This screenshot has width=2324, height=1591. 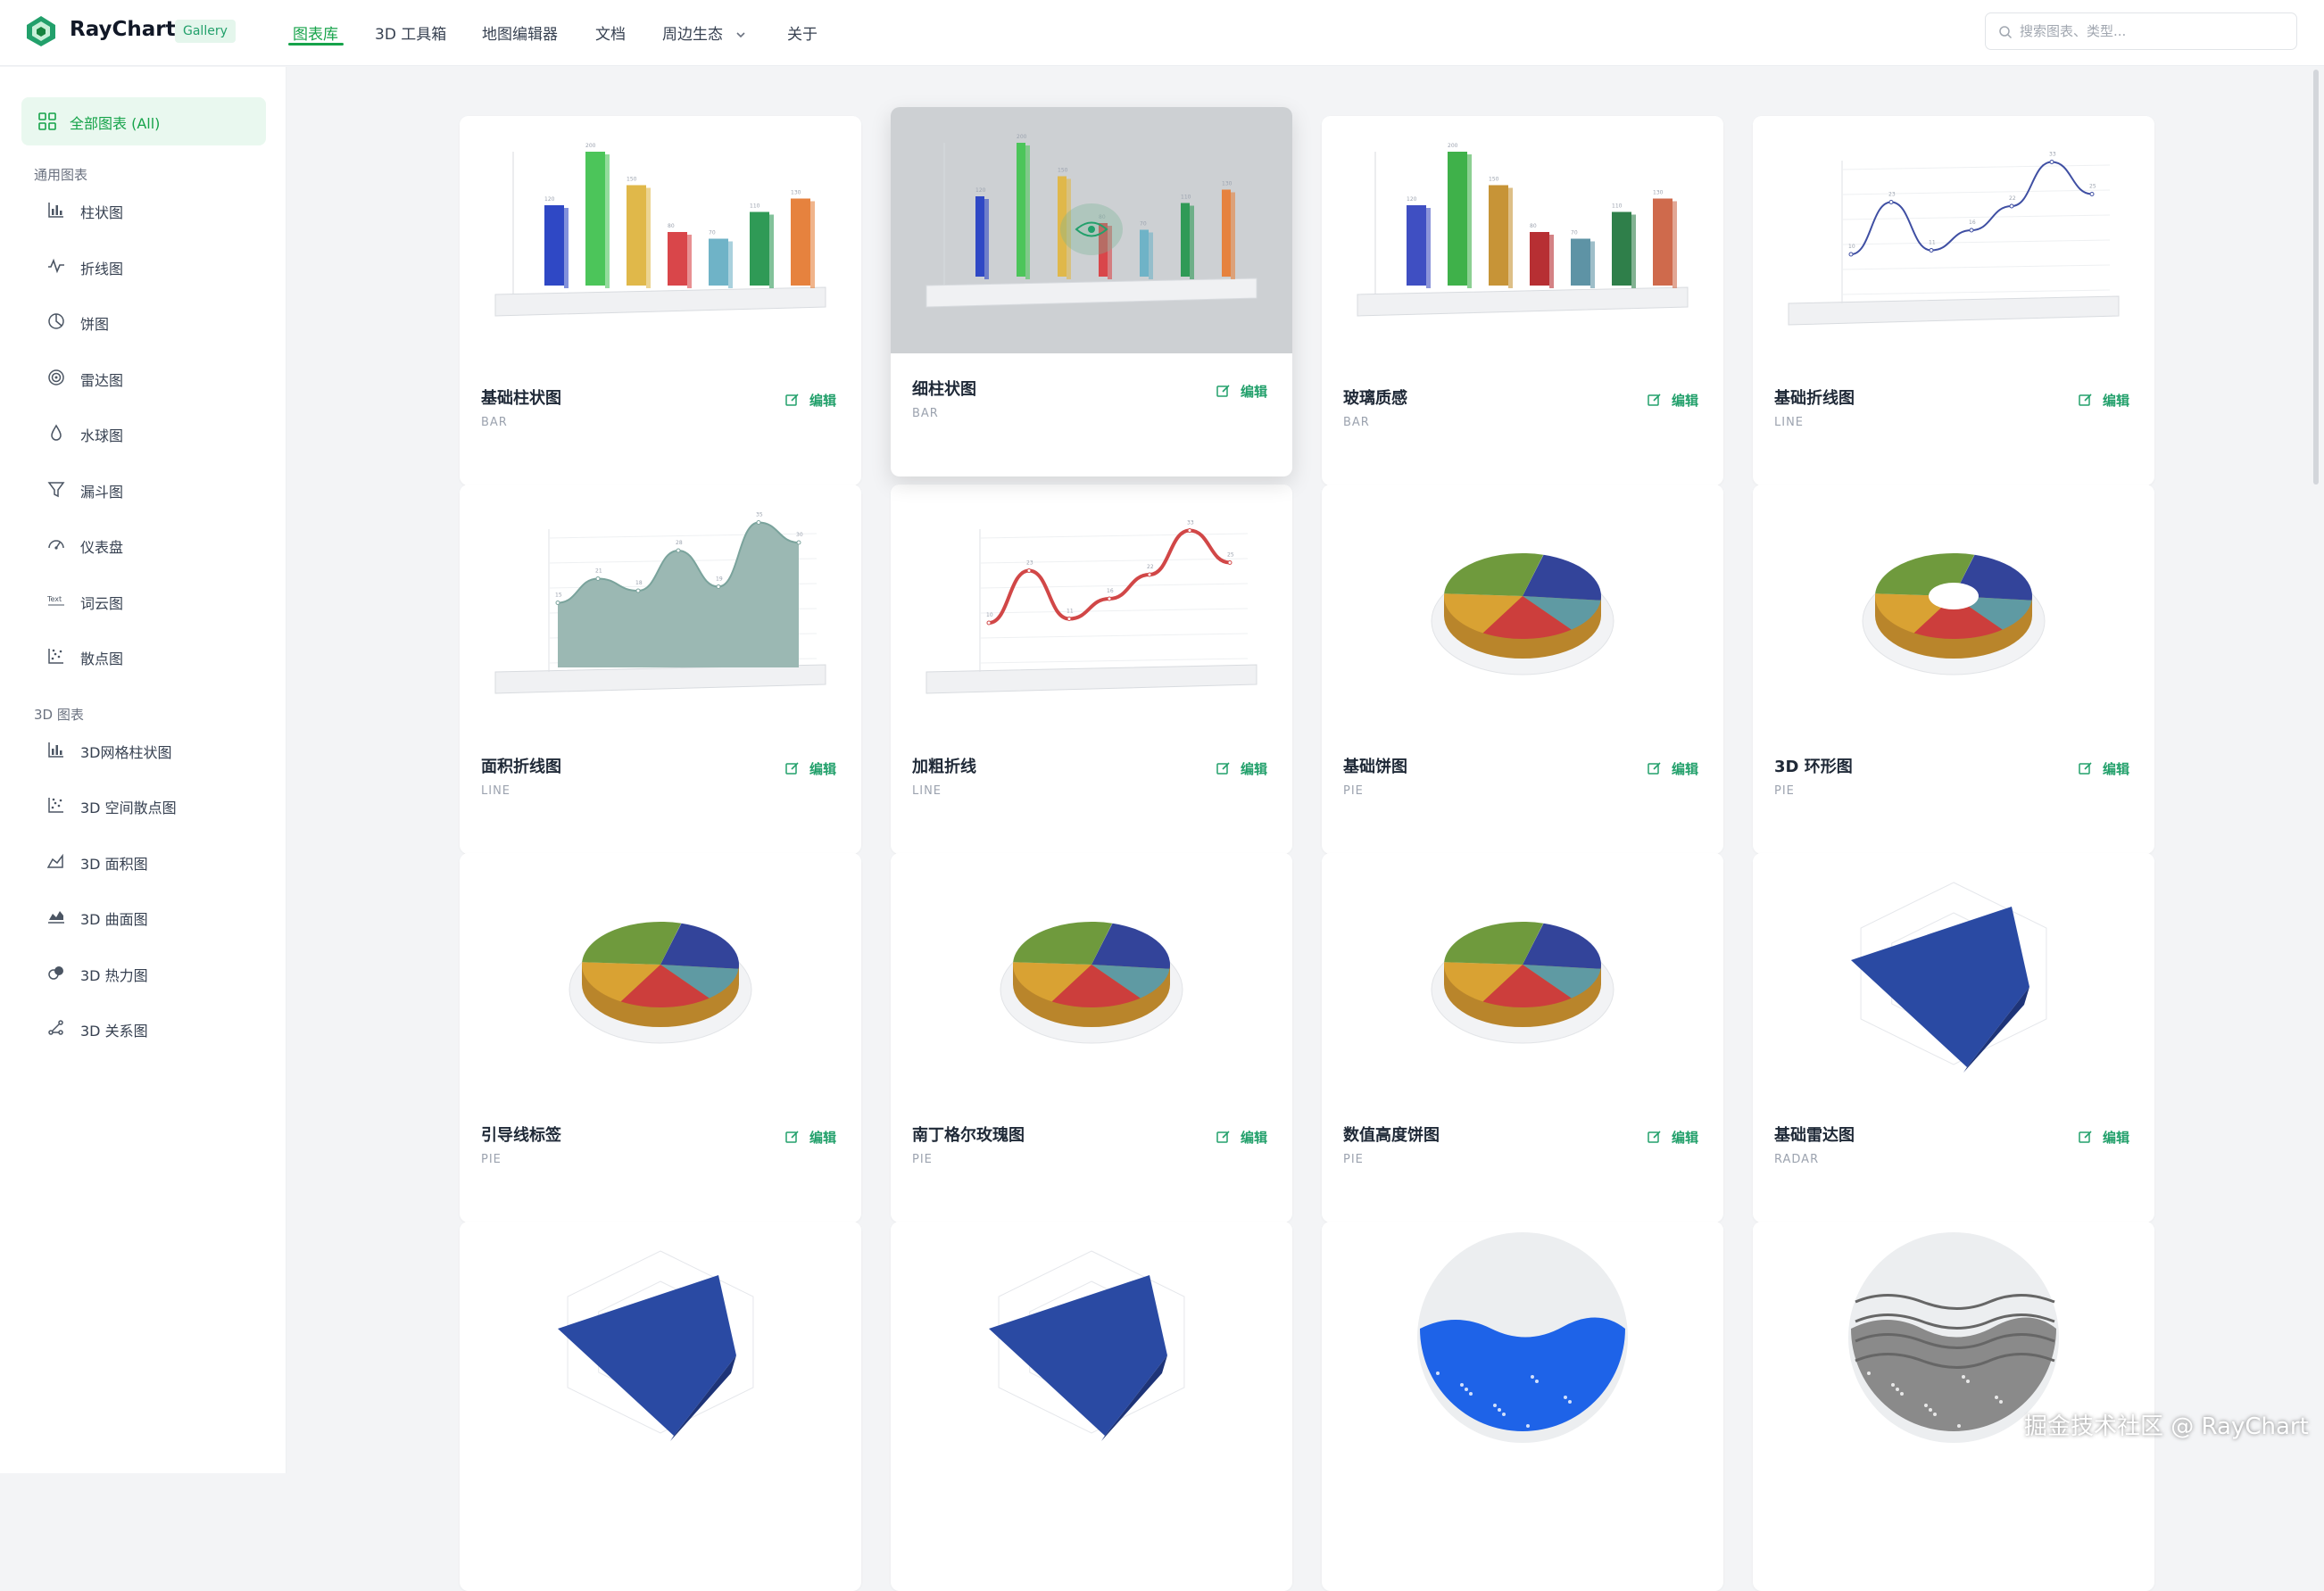 What do you see at coordinates (944, 389) in the screenshot?
I see `card-title: 细柱状图` at bounding box center [944, 389].